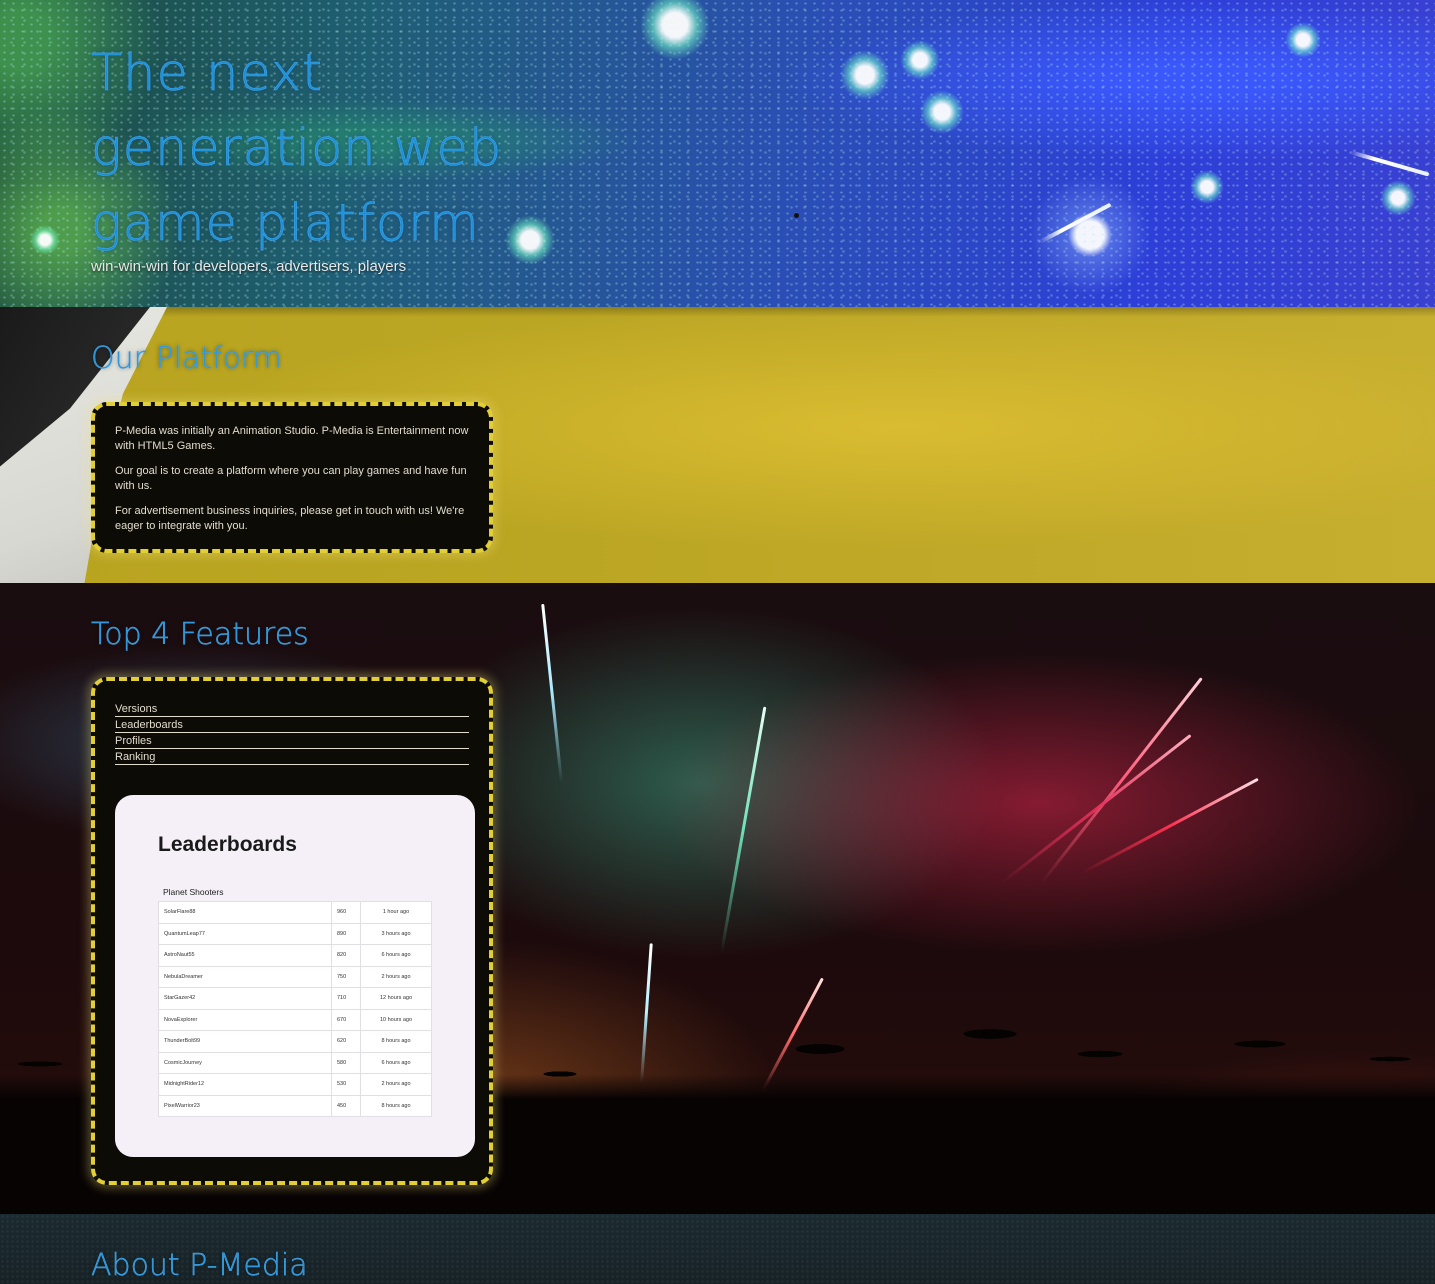  Describe the element at coordinates (346, 933) in the screenshot. I see `leaderboard-cell-score: 890` at that location.